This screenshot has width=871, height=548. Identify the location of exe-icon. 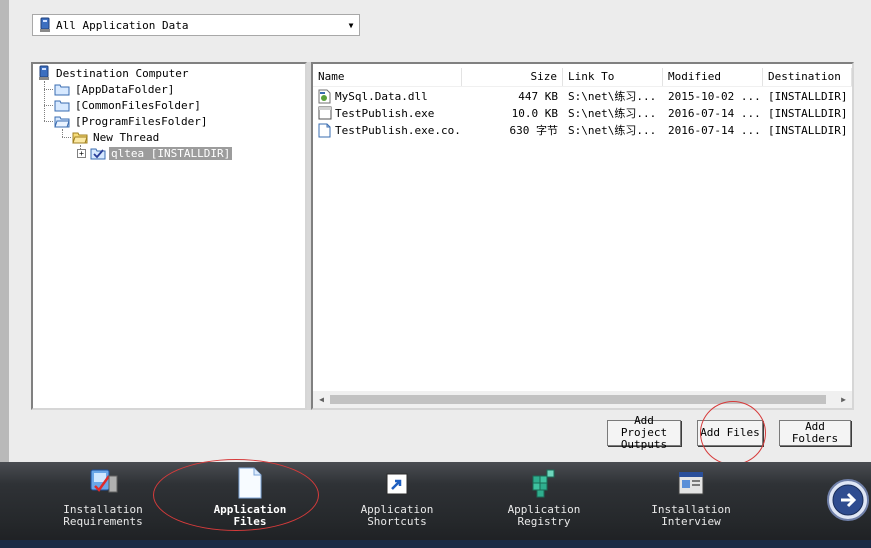
(325, 113).